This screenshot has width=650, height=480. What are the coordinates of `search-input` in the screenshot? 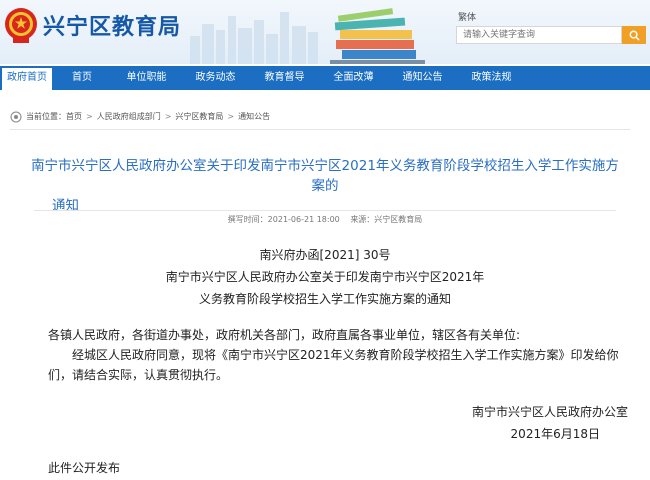 It's located at (539, 35).